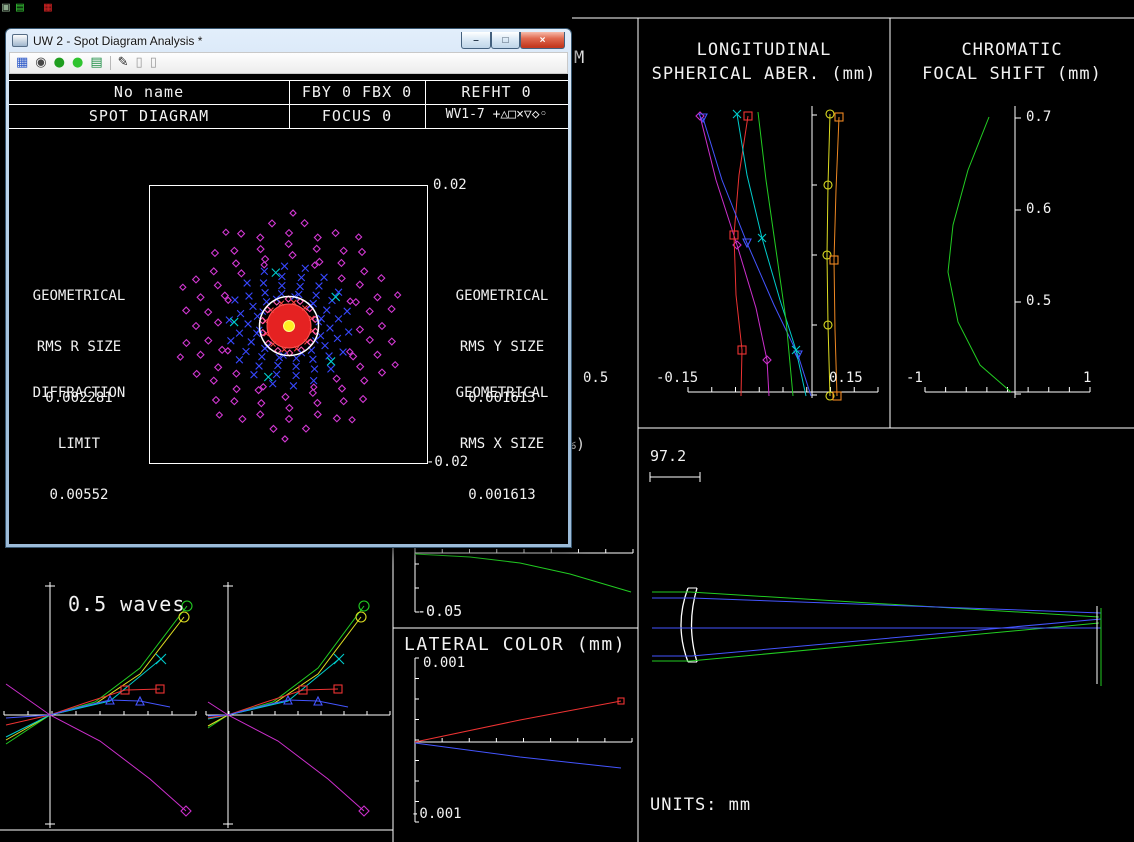 Image resolution: width=1134 pixels, height=842 pixels. Describe the element at coordinates (6, 7) in the screenshot. I see `desktop-icon-1: ▣` at that location.